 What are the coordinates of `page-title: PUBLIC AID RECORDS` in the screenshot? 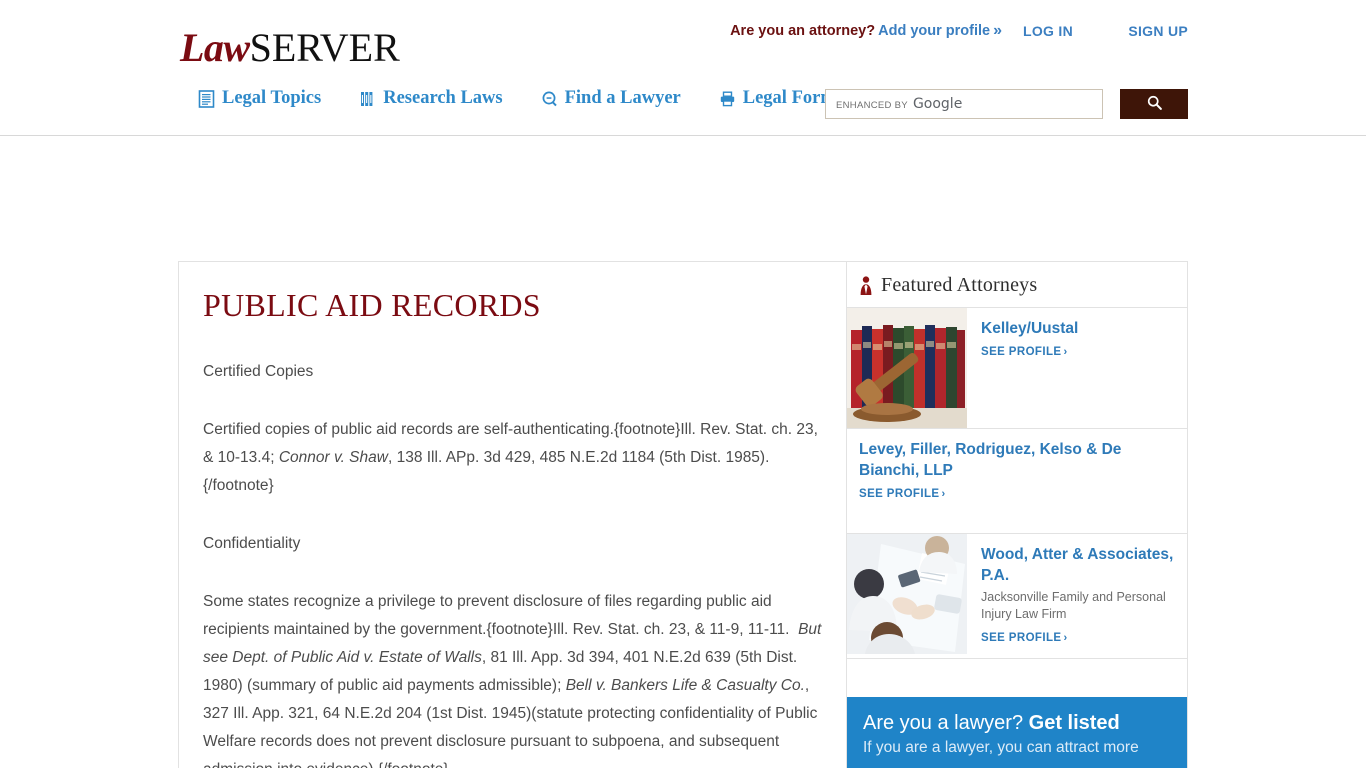 It's located at (372, 305).